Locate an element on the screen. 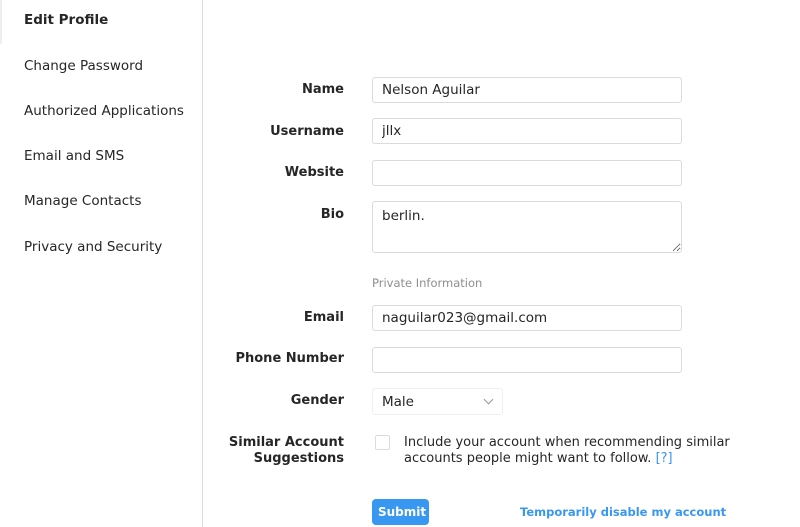 This screenshot has height=527, width=800. username-label: Username is located at coordinates (307, 131).